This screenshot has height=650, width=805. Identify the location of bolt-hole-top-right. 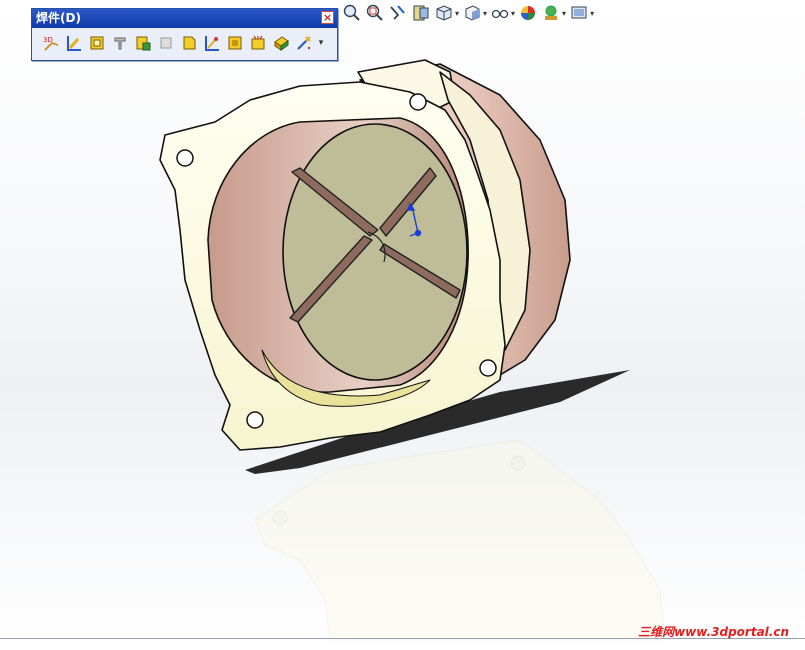
(418, 102).